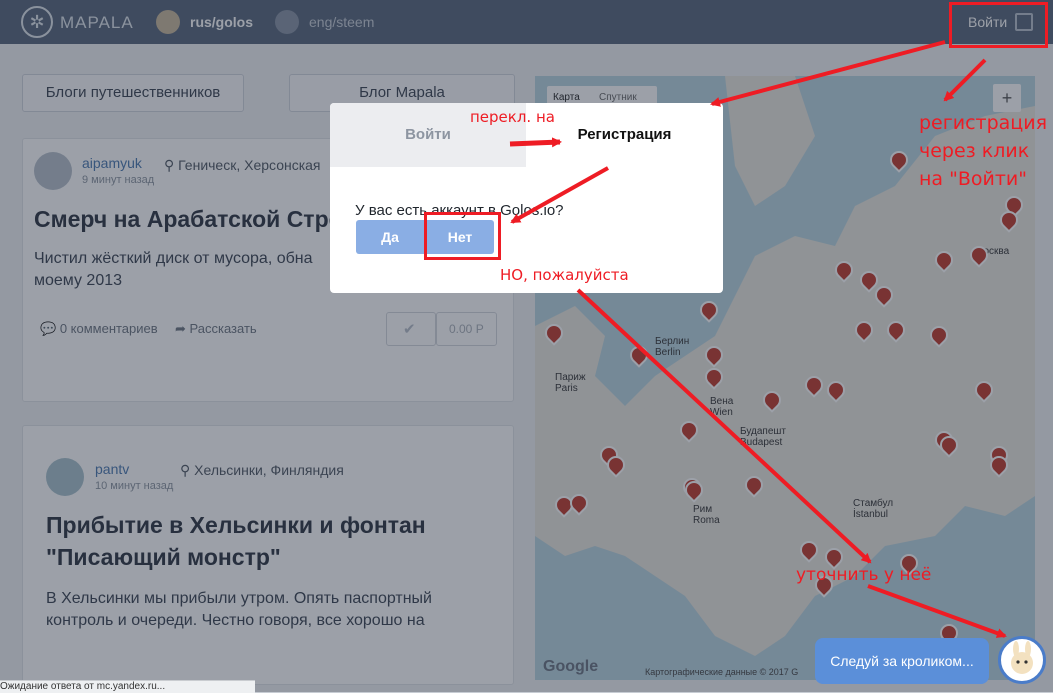 This screenshot has height=693, width=1053. Describe the element at coordinates (564, 275) in the screenshot. I see `annotation-but-please: НО, пожалуйста` at that location.